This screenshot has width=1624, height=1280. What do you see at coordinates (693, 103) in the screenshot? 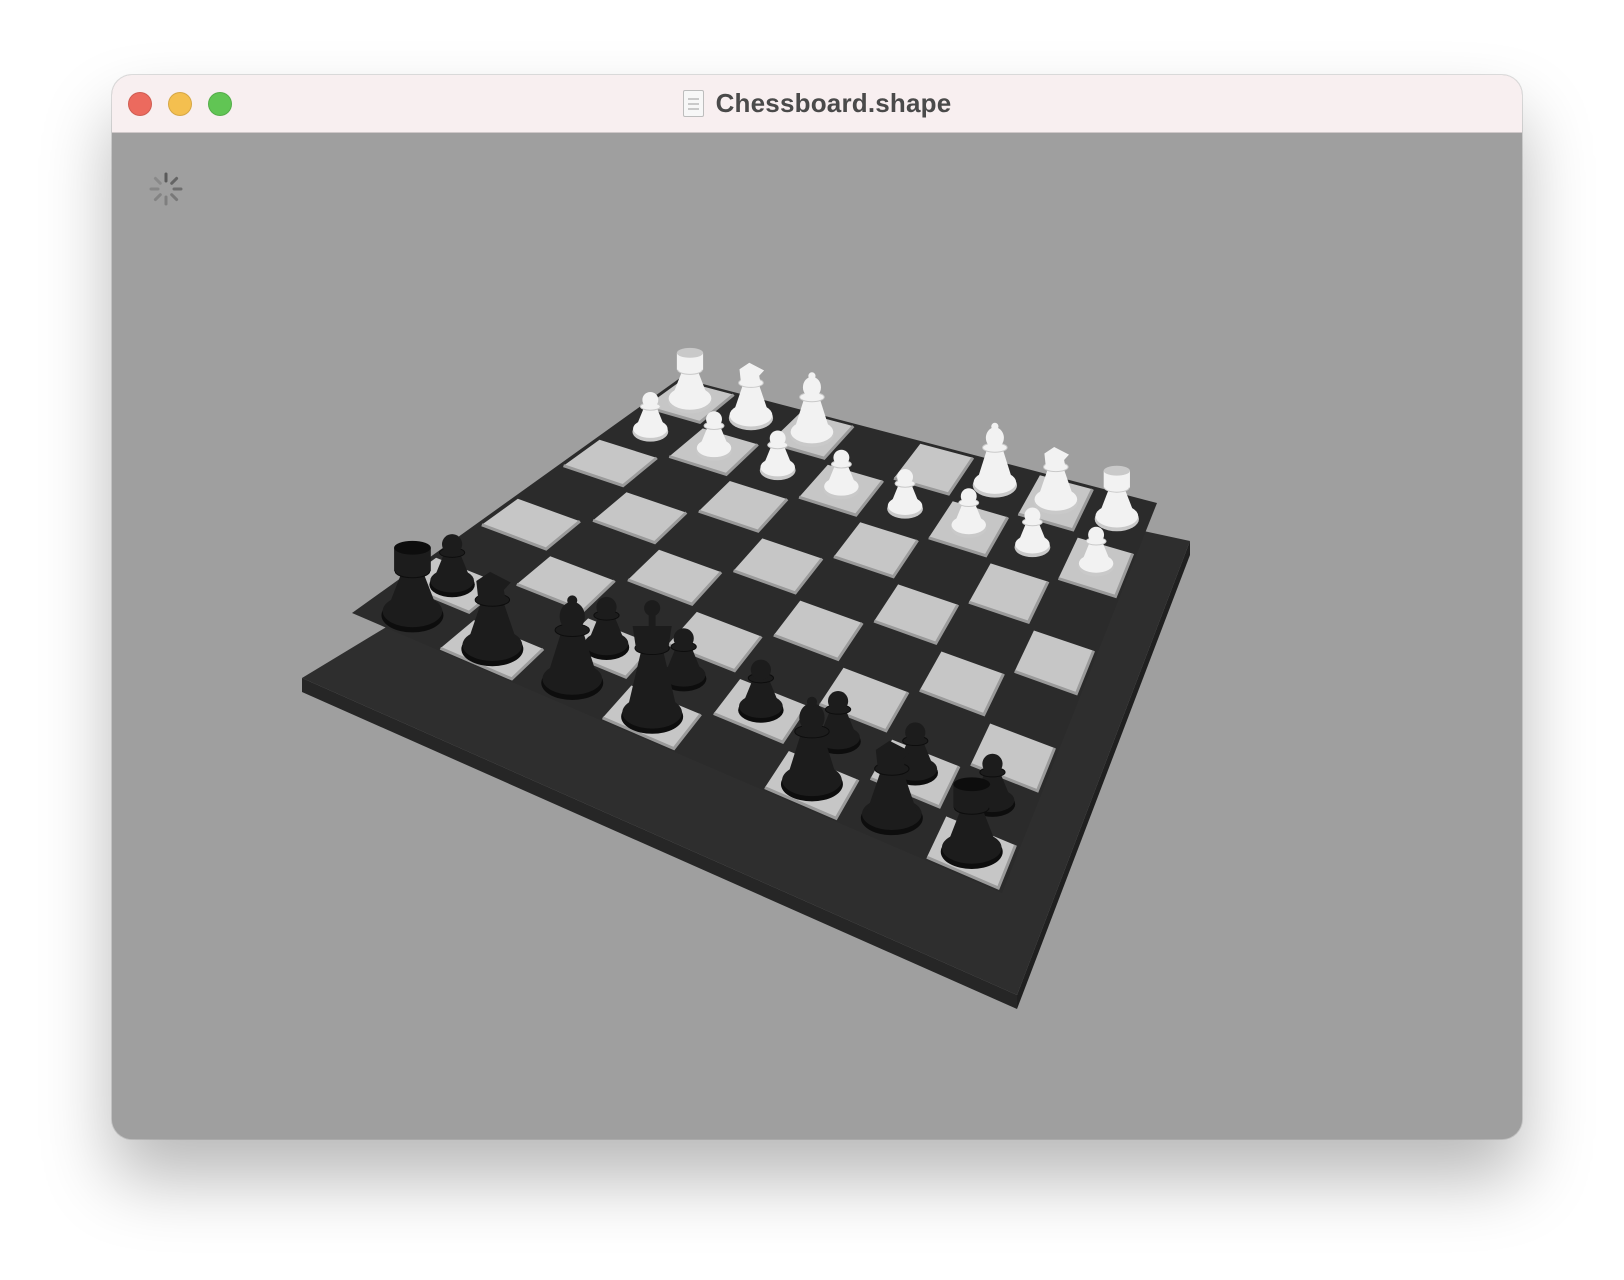
I see `document-icon` at bounding box center [693, 103].